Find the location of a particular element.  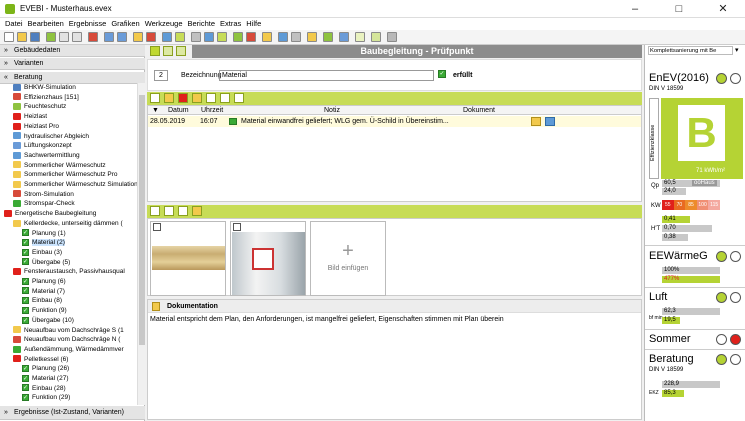

menu-werkzeuge: Werkzeuge is located at coordinates (164, 24).